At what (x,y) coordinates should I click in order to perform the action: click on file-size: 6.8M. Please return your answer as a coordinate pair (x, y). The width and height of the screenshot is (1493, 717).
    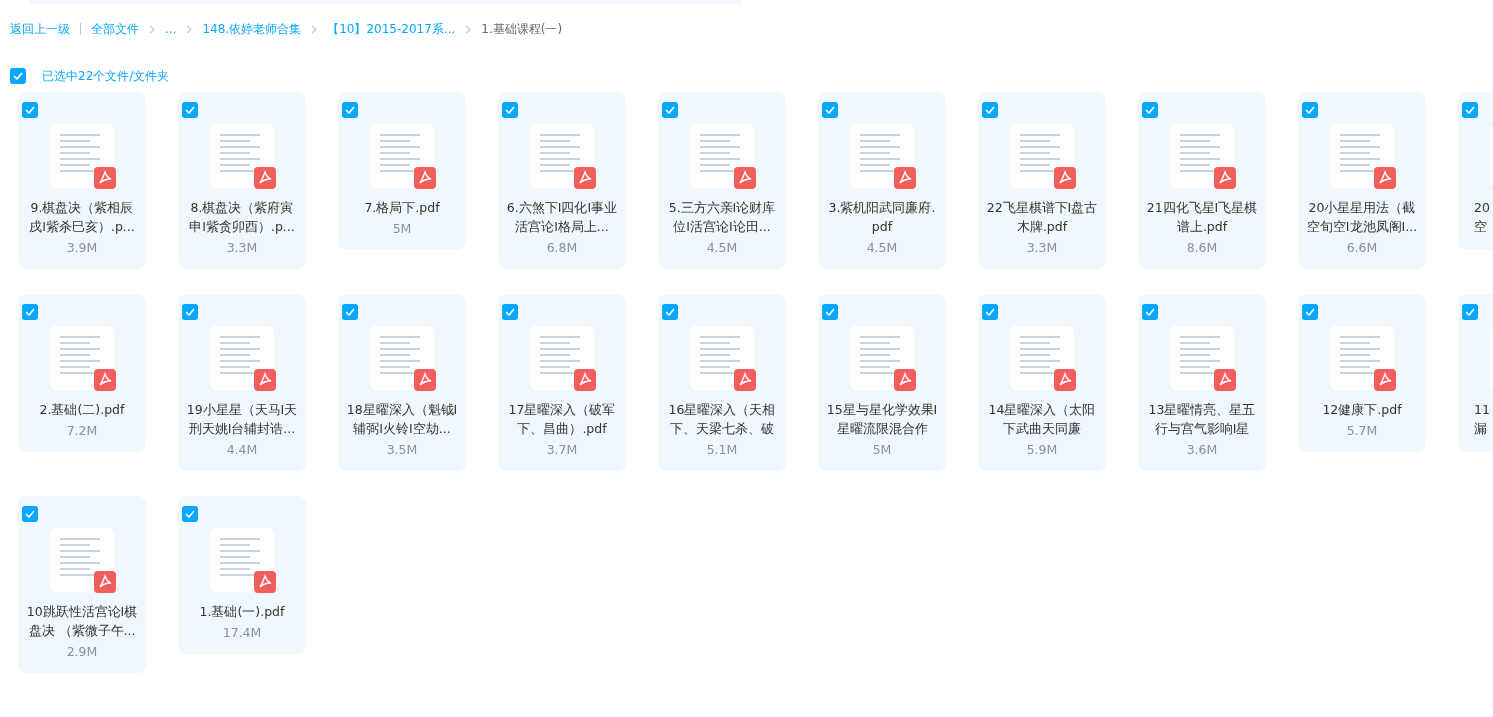
    Looking at the image, I should click on (562, 247).